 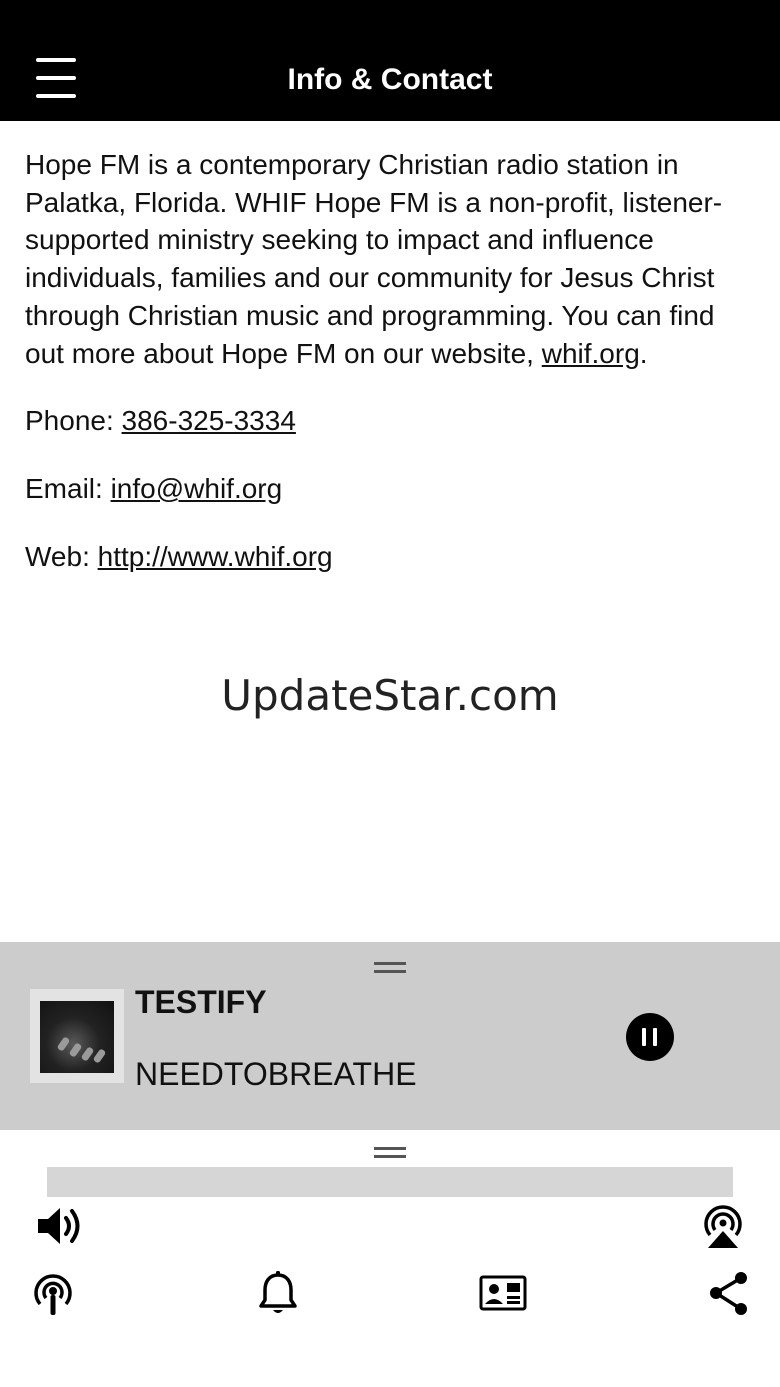 I want to click on contact-card-icon, so click(x=503, y=1293).